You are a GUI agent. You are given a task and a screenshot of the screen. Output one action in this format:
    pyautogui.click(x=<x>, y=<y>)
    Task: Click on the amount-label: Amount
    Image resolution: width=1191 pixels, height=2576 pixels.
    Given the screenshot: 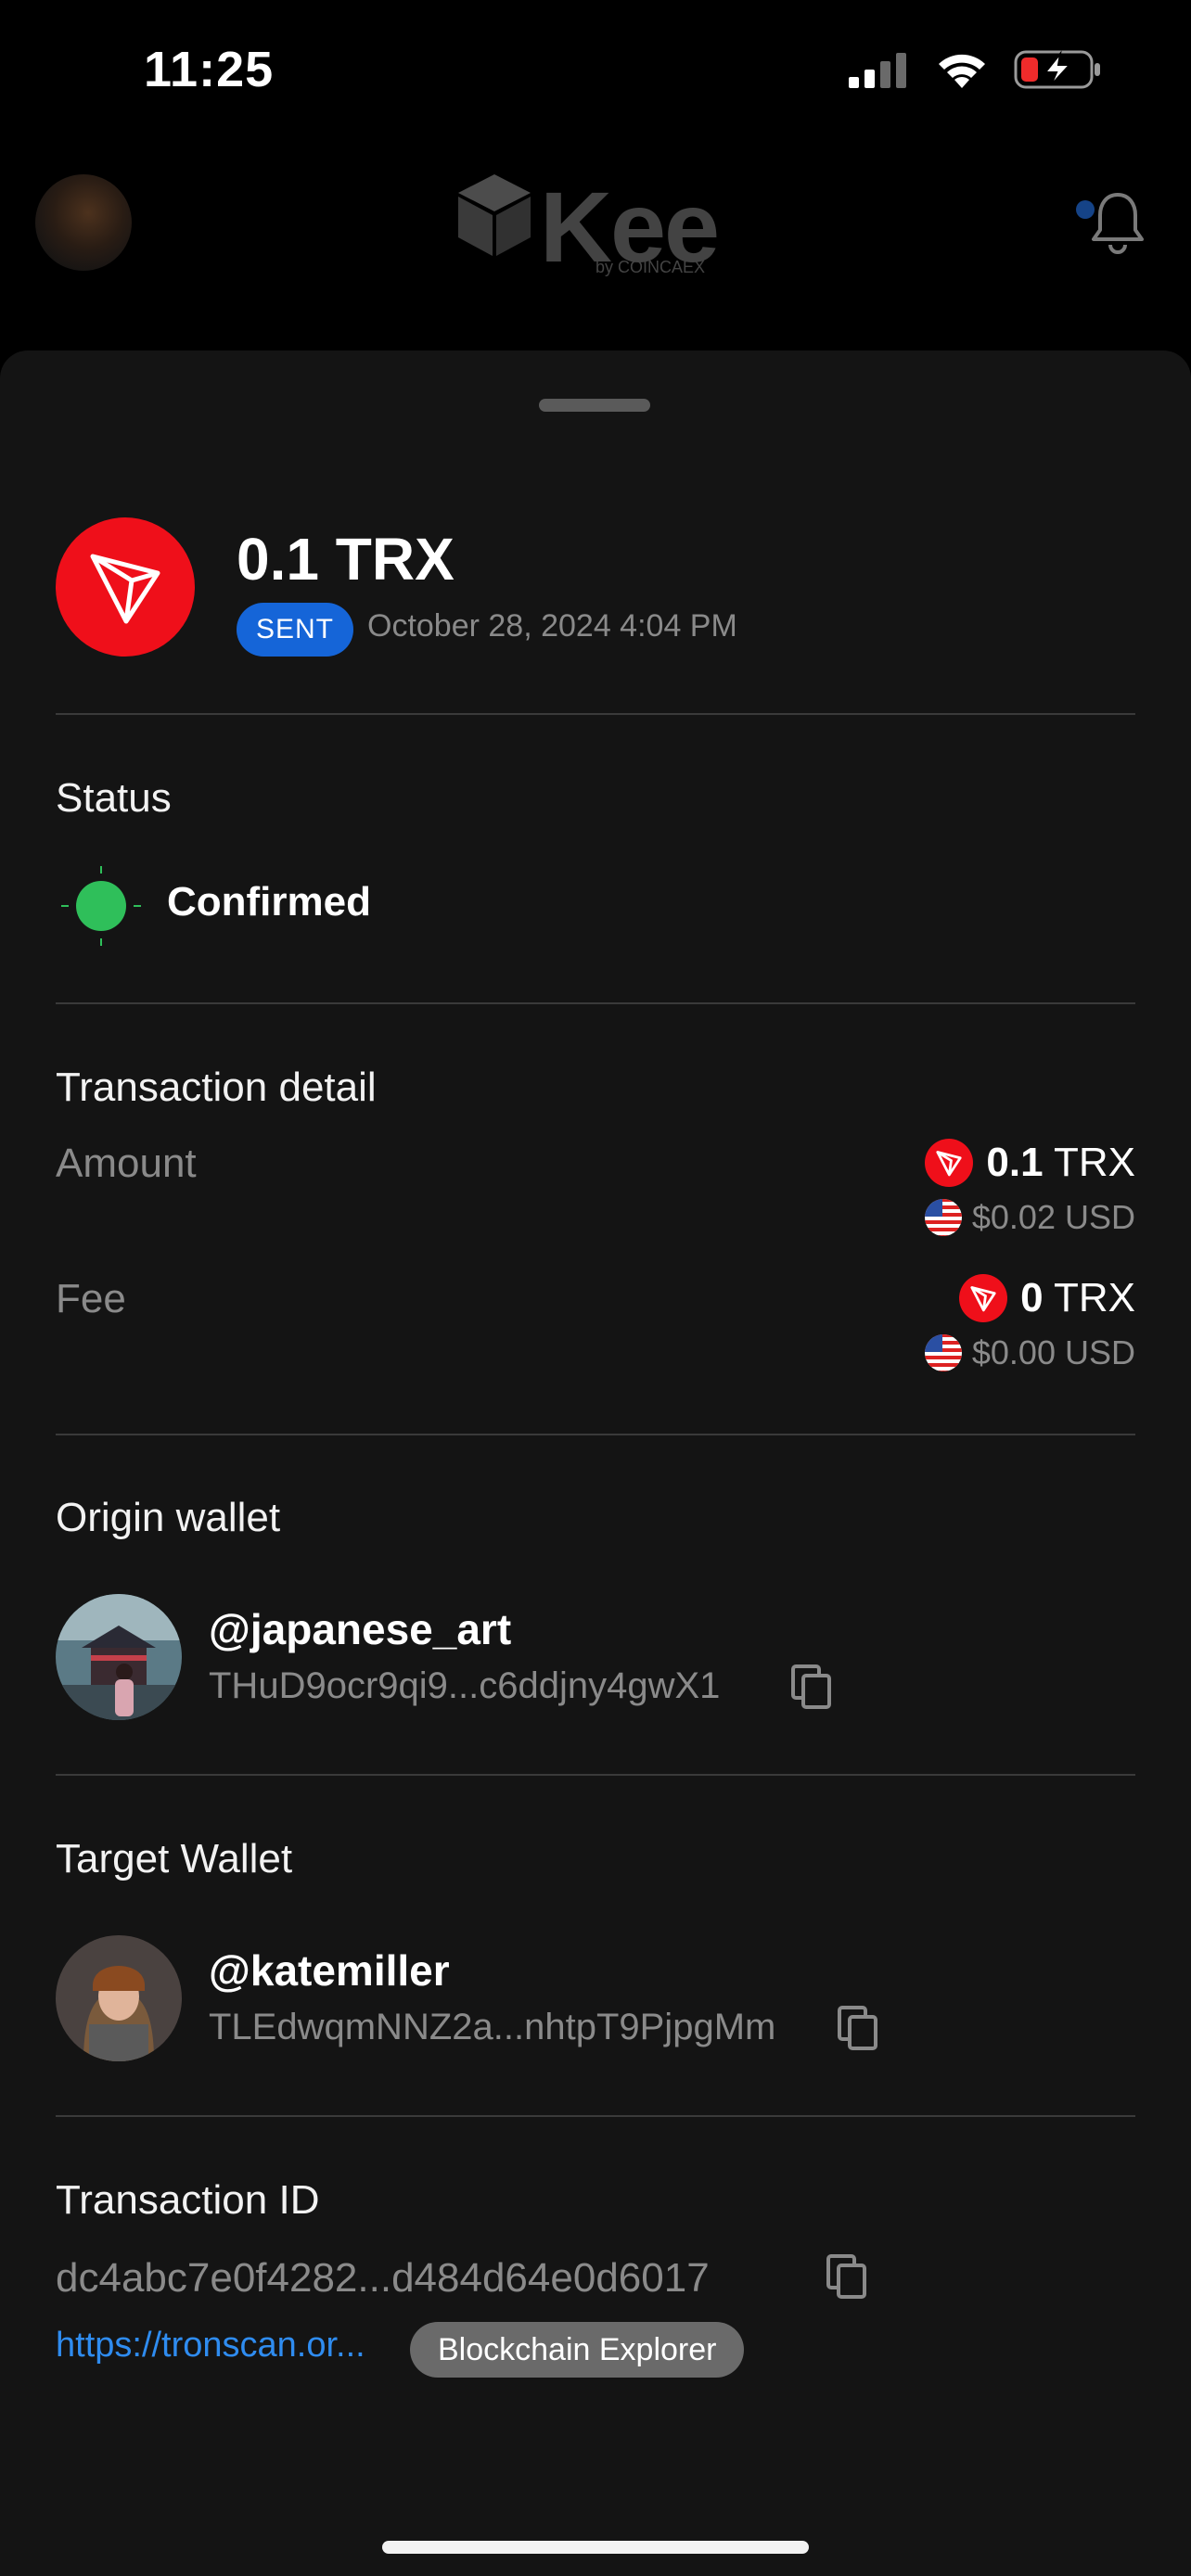 What is the action you would take?
    pyautogui.click(x=127, y=1163)
    